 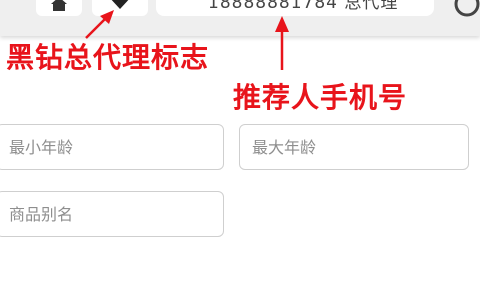 What do you see at coordinates (465, 11) in the screenshot?
I see `refresh-icon` at bounding box center [465, 11].